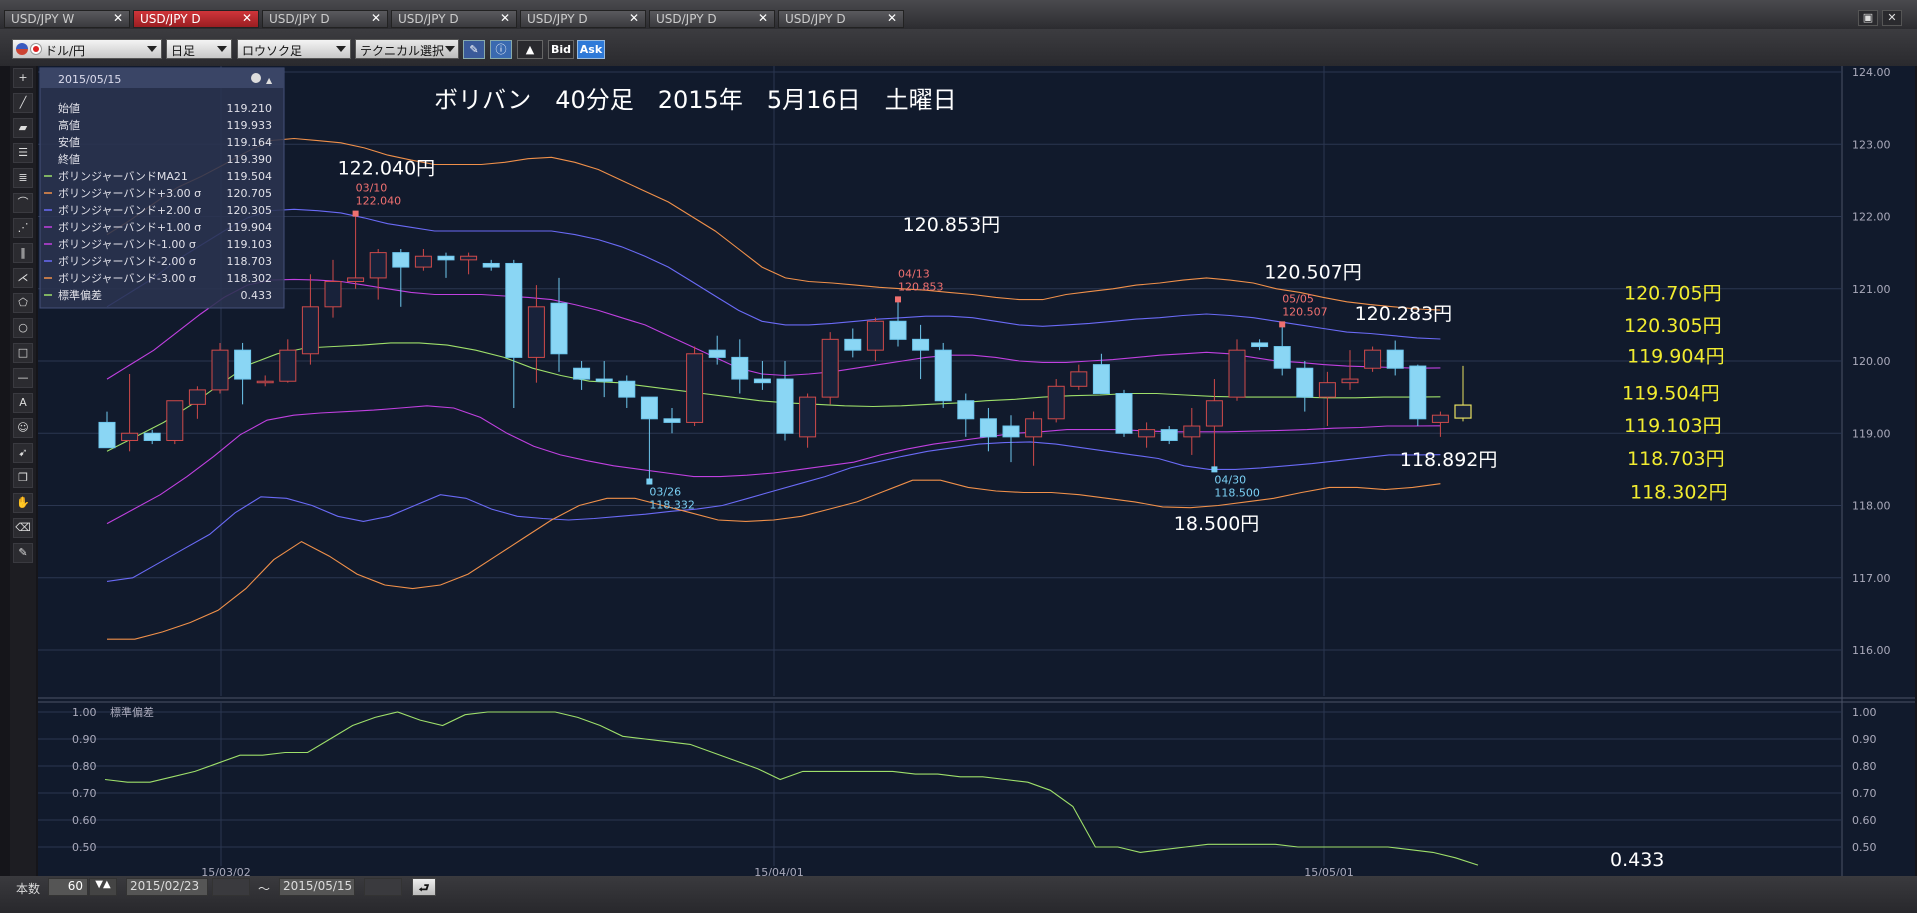 This screenshot has width=1917, height=913. What do you see at coordinates (1871, 217) in the screenshot?
I see `y-tick-label: 122.00` at bounding box center [1871, 217].